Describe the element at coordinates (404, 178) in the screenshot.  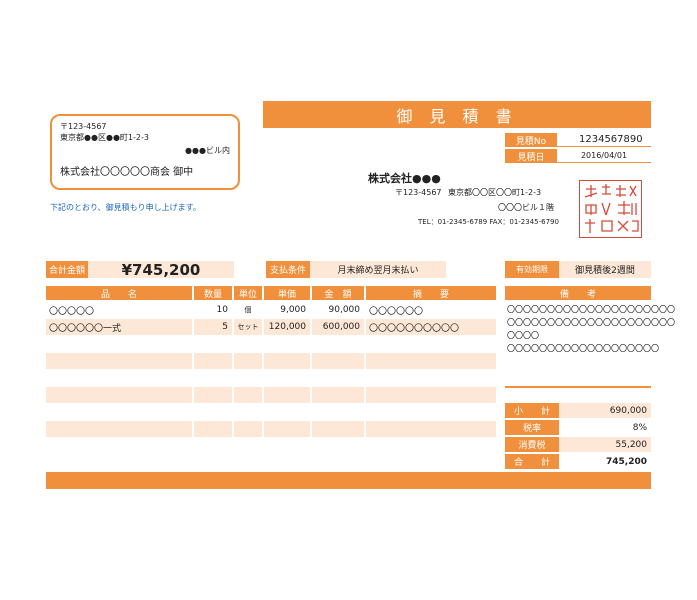
I see `sender-company: 株式会社●●●` at that location.